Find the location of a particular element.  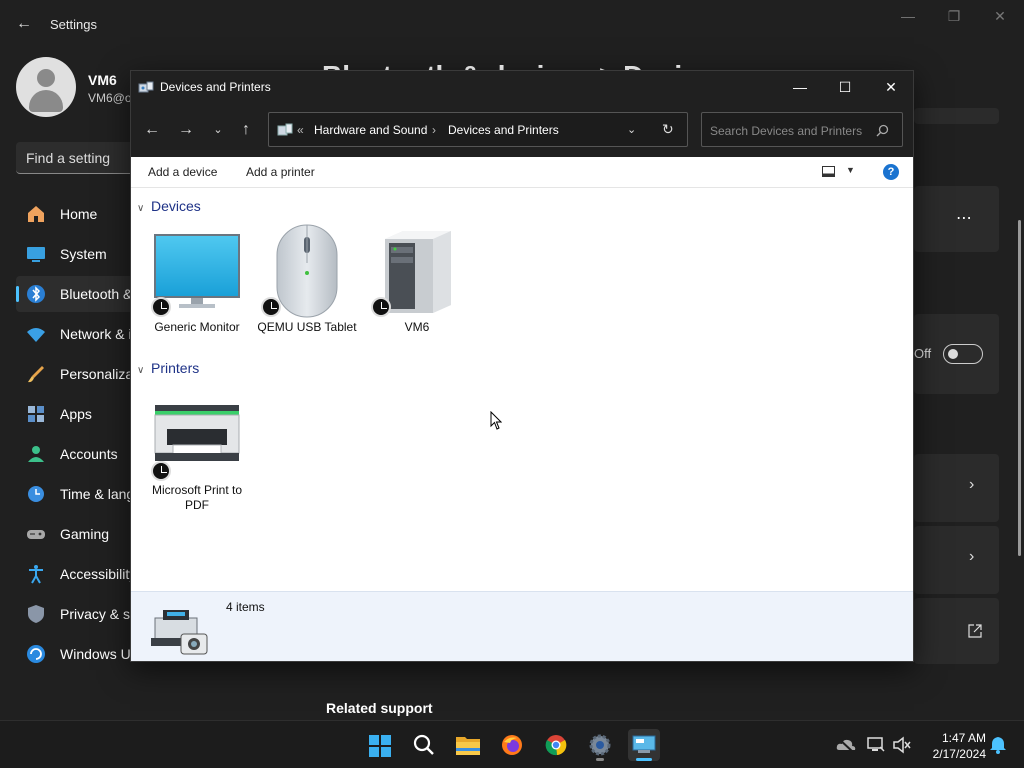

clock-time: 1:47 AM is located at coordinates (963, 738).